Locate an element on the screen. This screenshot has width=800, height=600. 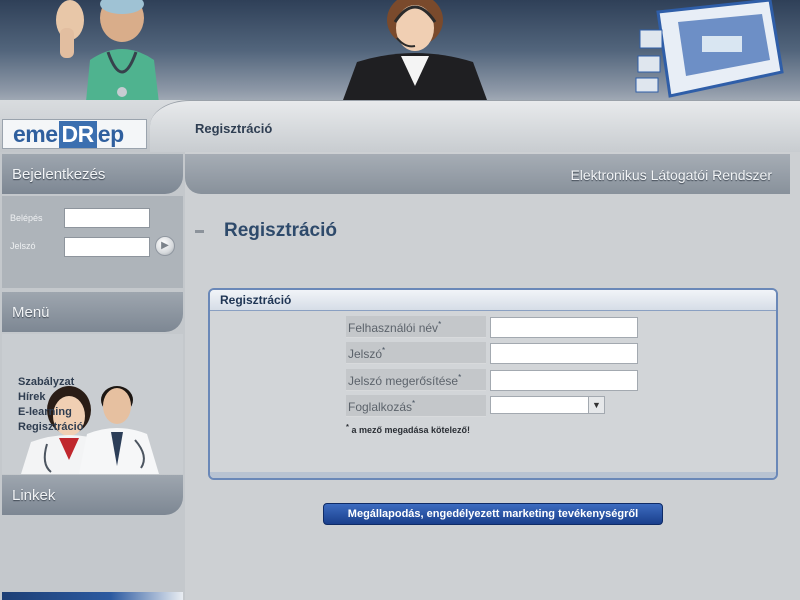
password-label-text: Jelszó is located at coordinates (365, 354).